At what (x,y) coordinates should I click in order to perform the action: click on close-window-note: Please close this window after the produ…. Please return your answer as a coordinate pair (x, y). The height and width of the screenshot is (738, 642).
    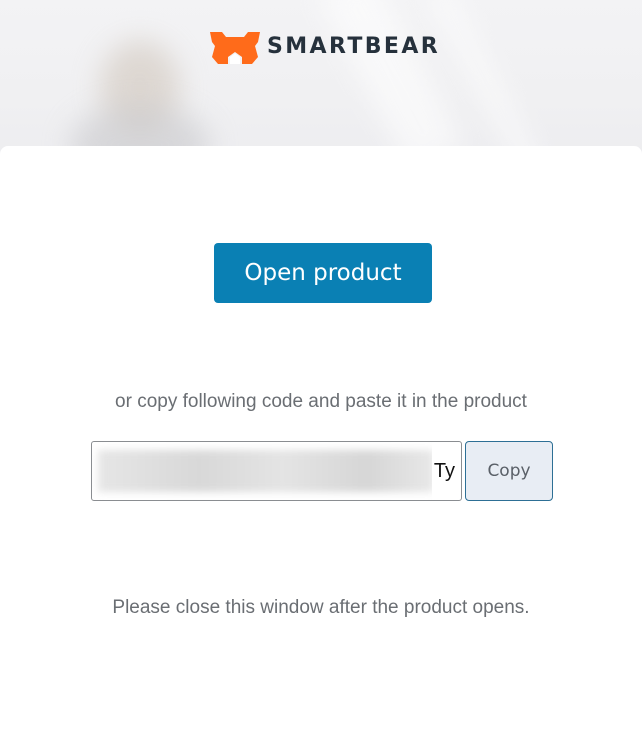
    Looking at the image, I should click on (321, 607).